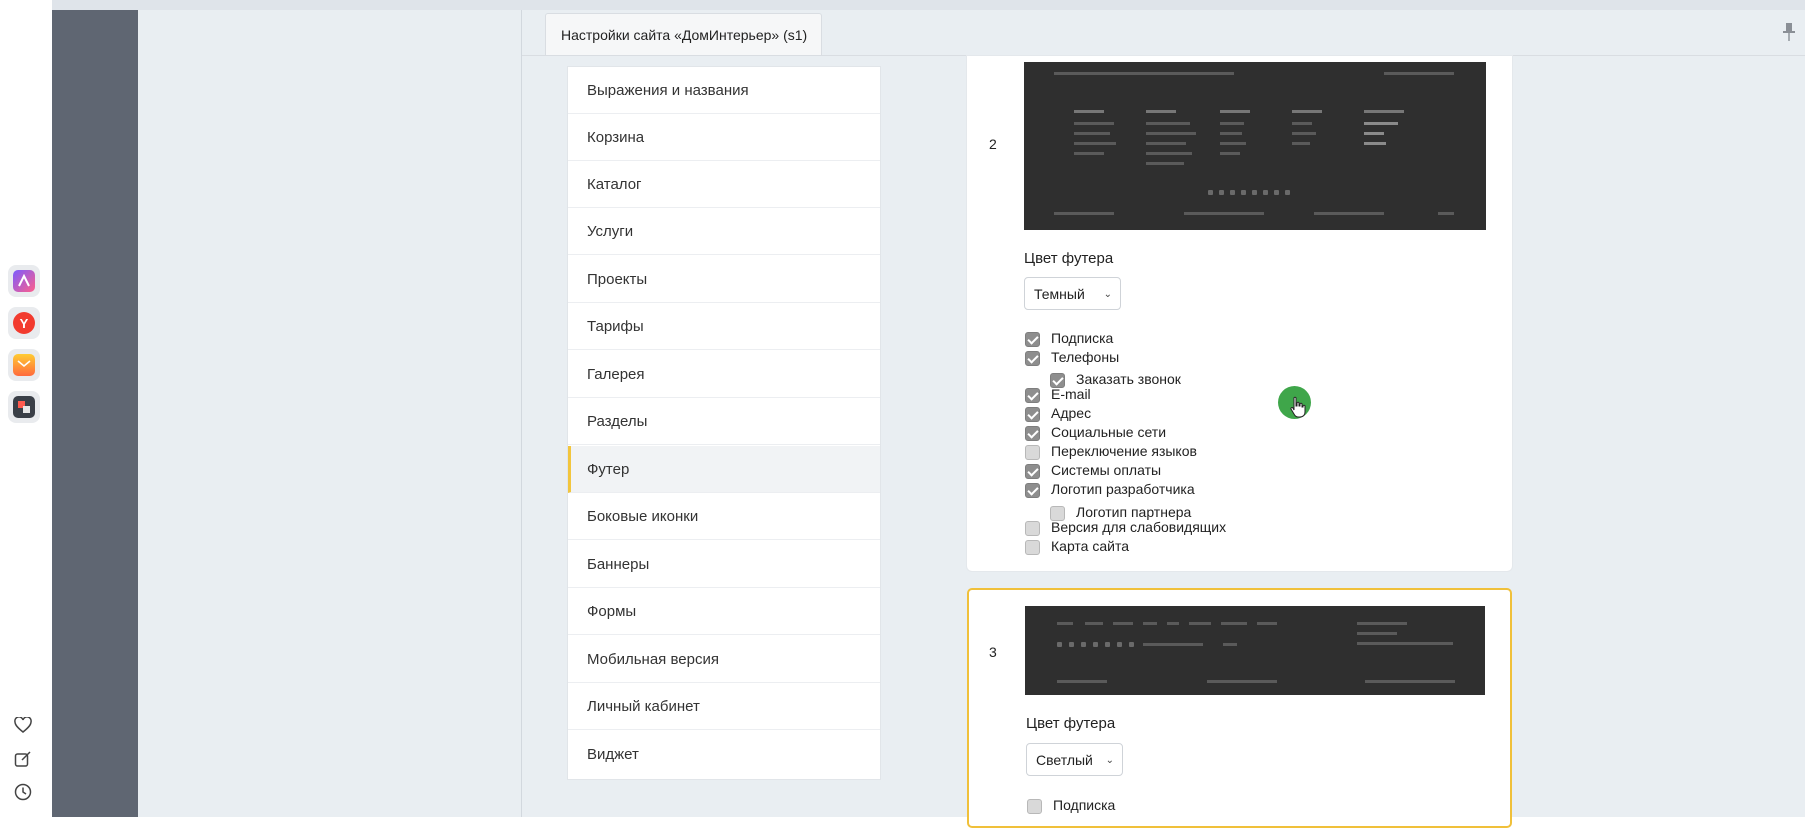 This screenshot has width=1805, height=828. I want to click on option-label: Системы оплаты, so click(1106, 470).